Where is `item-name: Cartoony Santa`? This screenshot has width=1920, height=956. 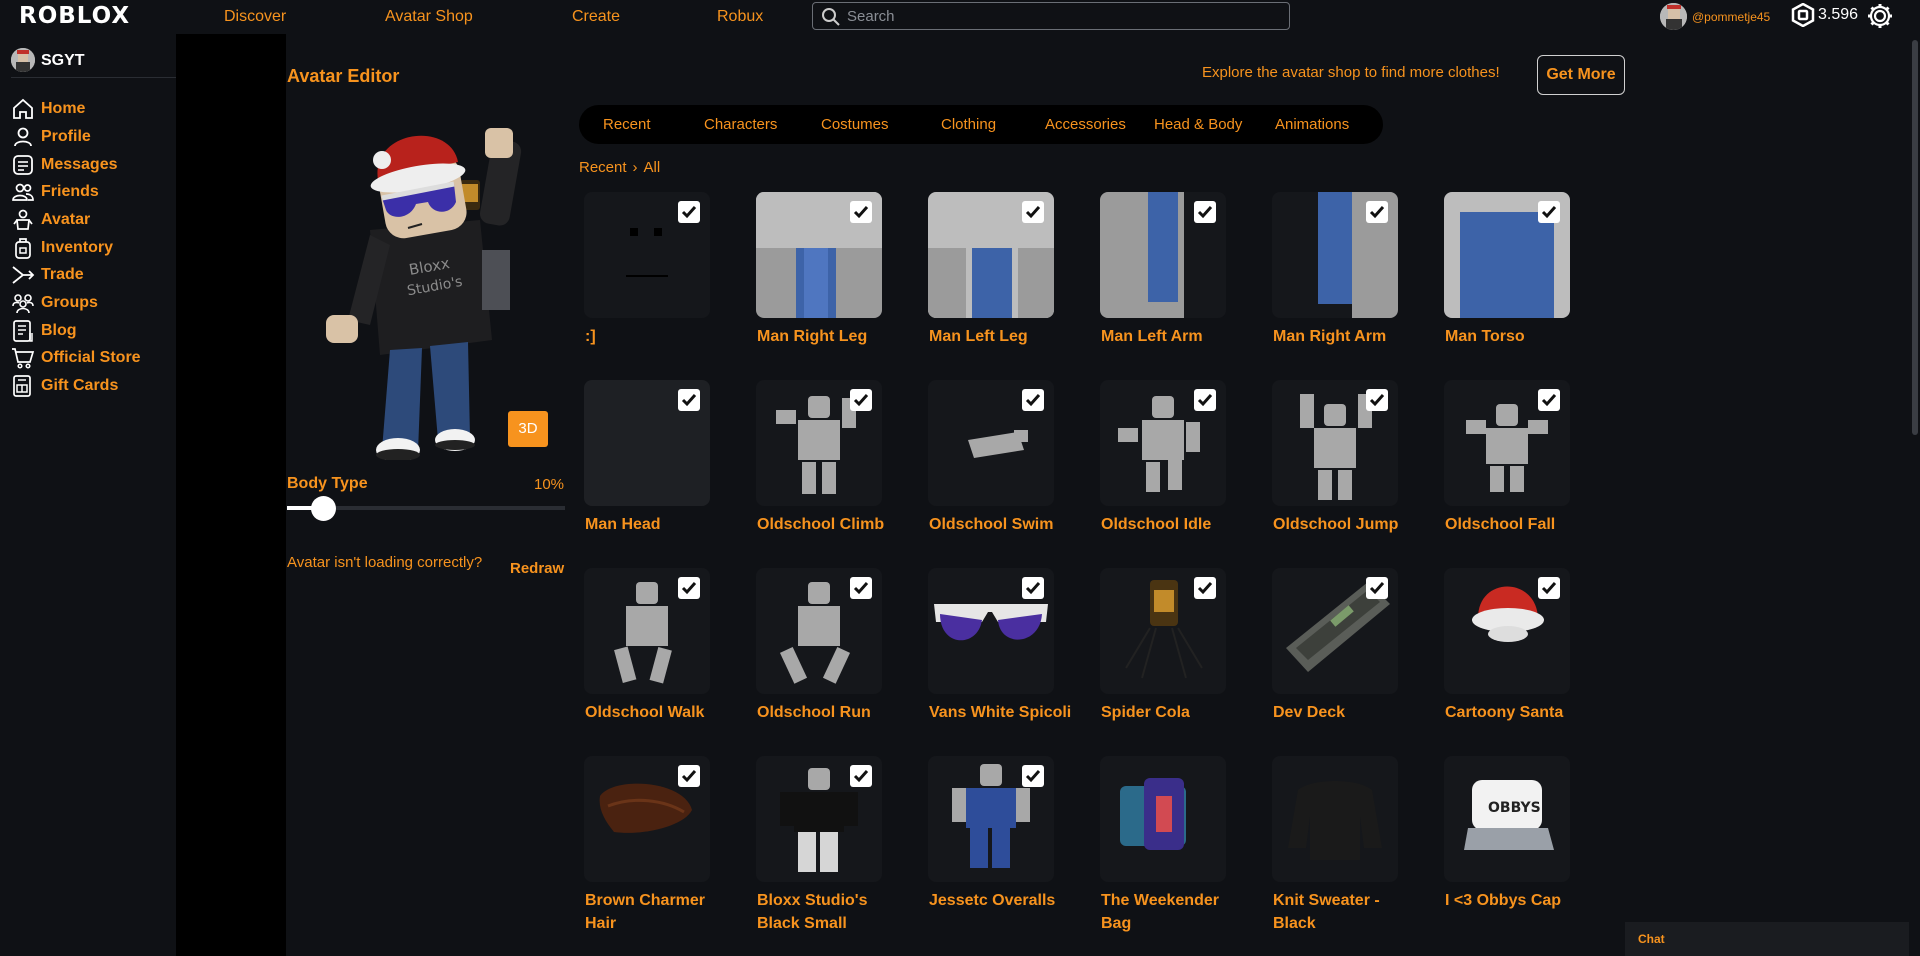
item-name: Cartoony Santa is located at coordinates (1520, 712).